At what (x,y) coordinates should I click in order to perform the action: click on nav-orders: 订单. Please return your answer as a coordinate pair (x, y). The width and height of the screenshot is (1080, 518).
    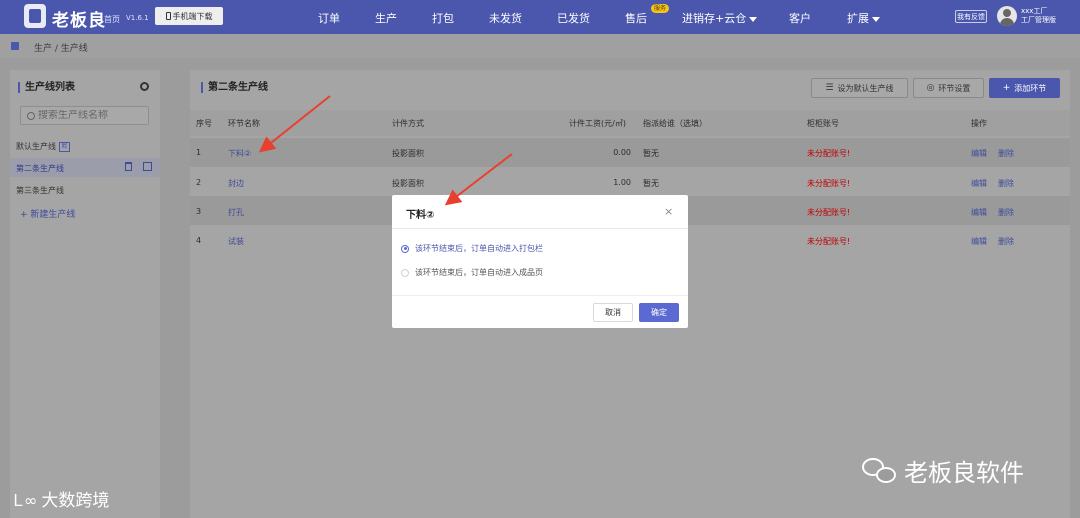
    Looking at the image, I should click on (329, 18).